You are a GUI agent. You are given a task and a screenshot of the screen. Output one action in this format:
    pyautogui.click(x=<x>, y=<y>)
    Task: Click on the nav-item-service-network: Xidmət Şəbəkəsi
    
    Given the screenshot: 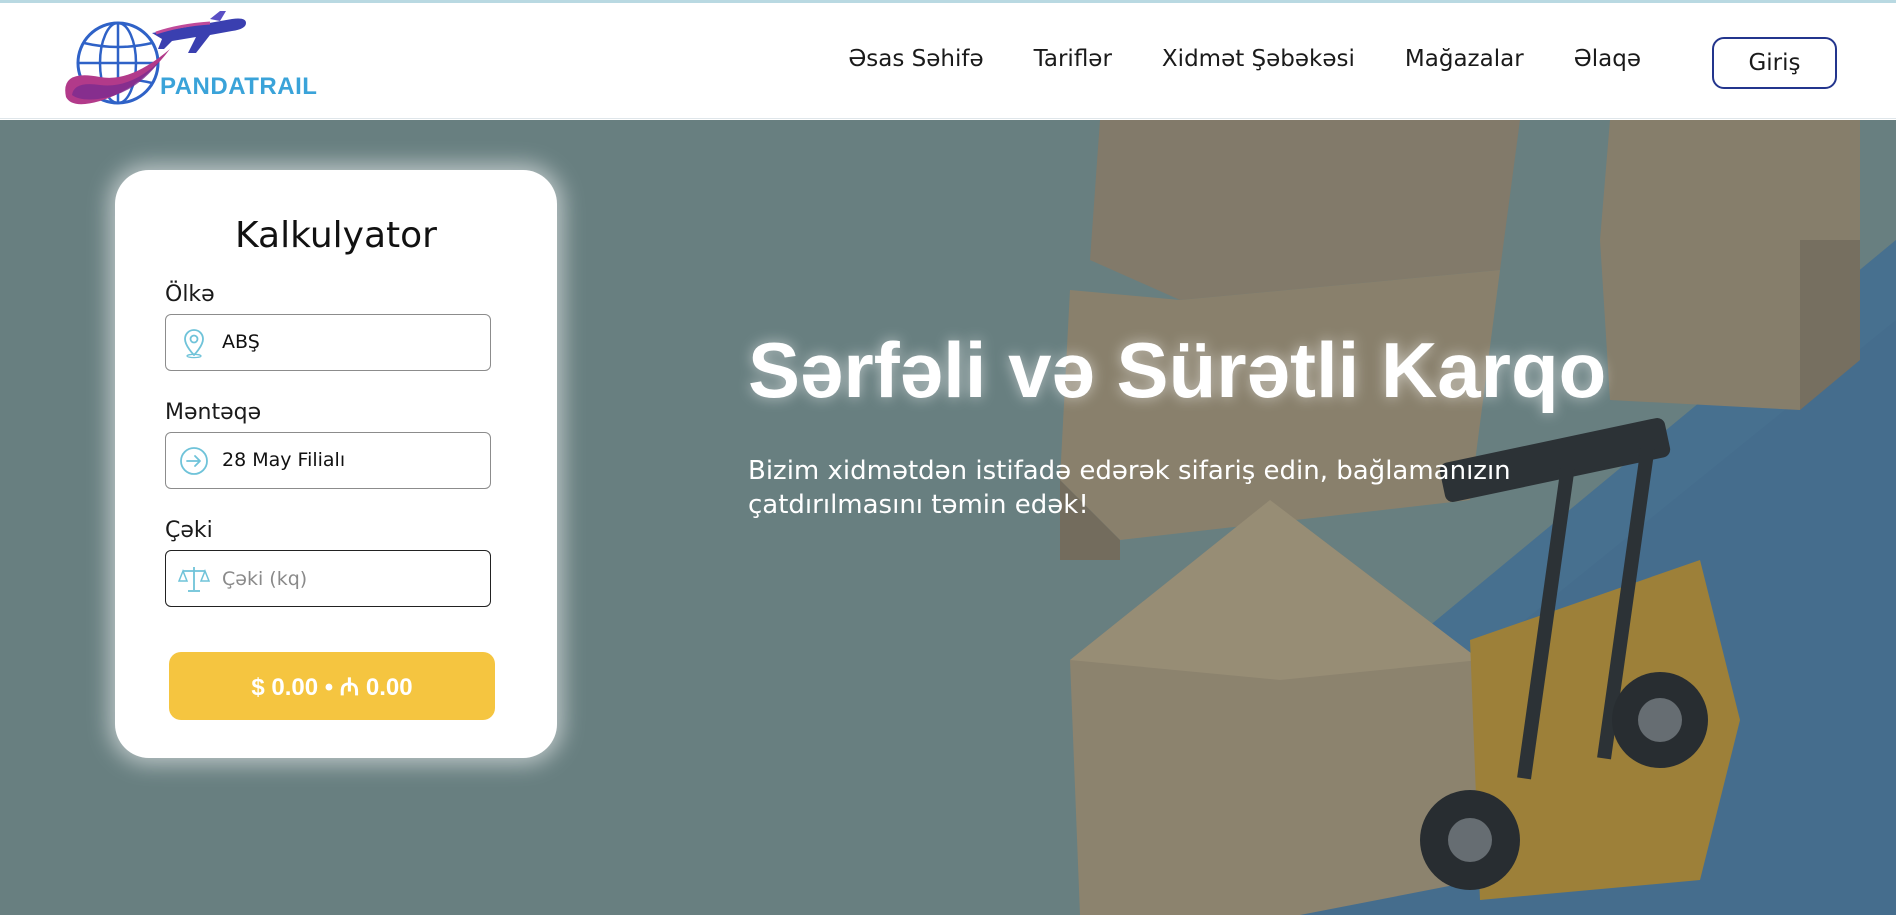 What is the action you would take?
    pyautogui.click(x=1258, y=59)
    